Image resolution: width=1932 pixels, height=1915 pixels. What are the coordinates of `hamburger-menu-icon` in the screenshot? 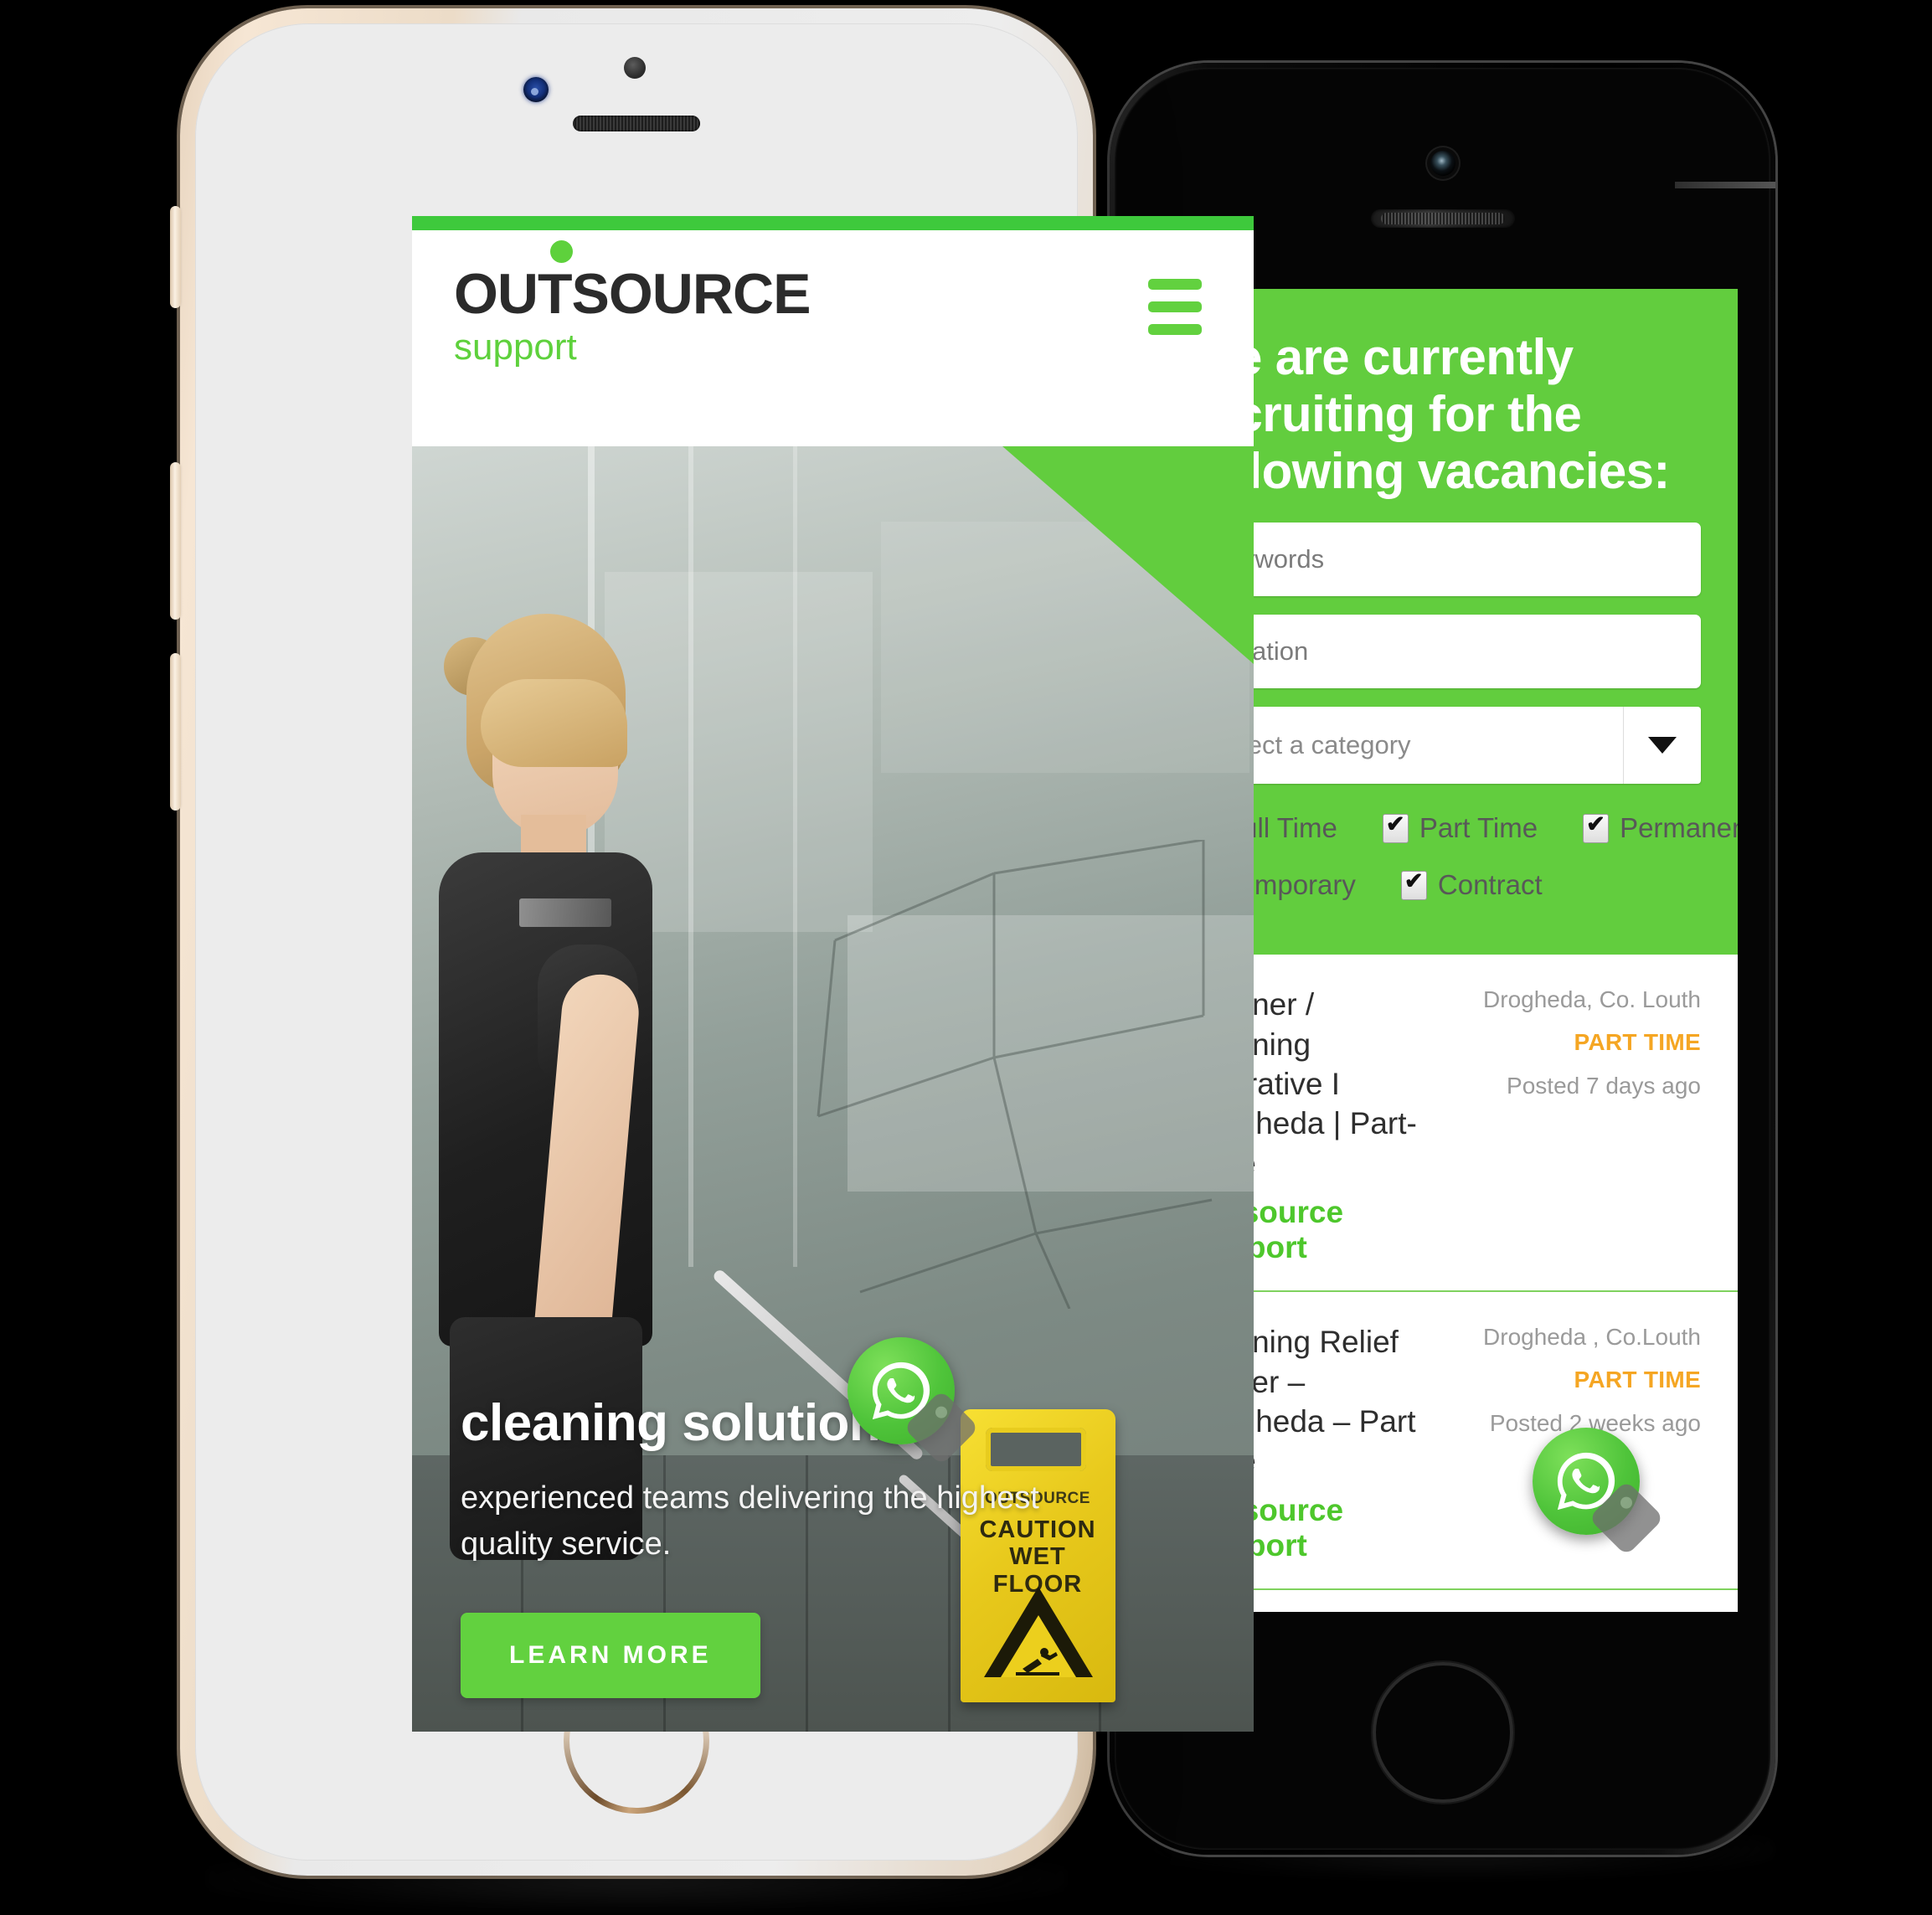 It's located at (1175, 307).